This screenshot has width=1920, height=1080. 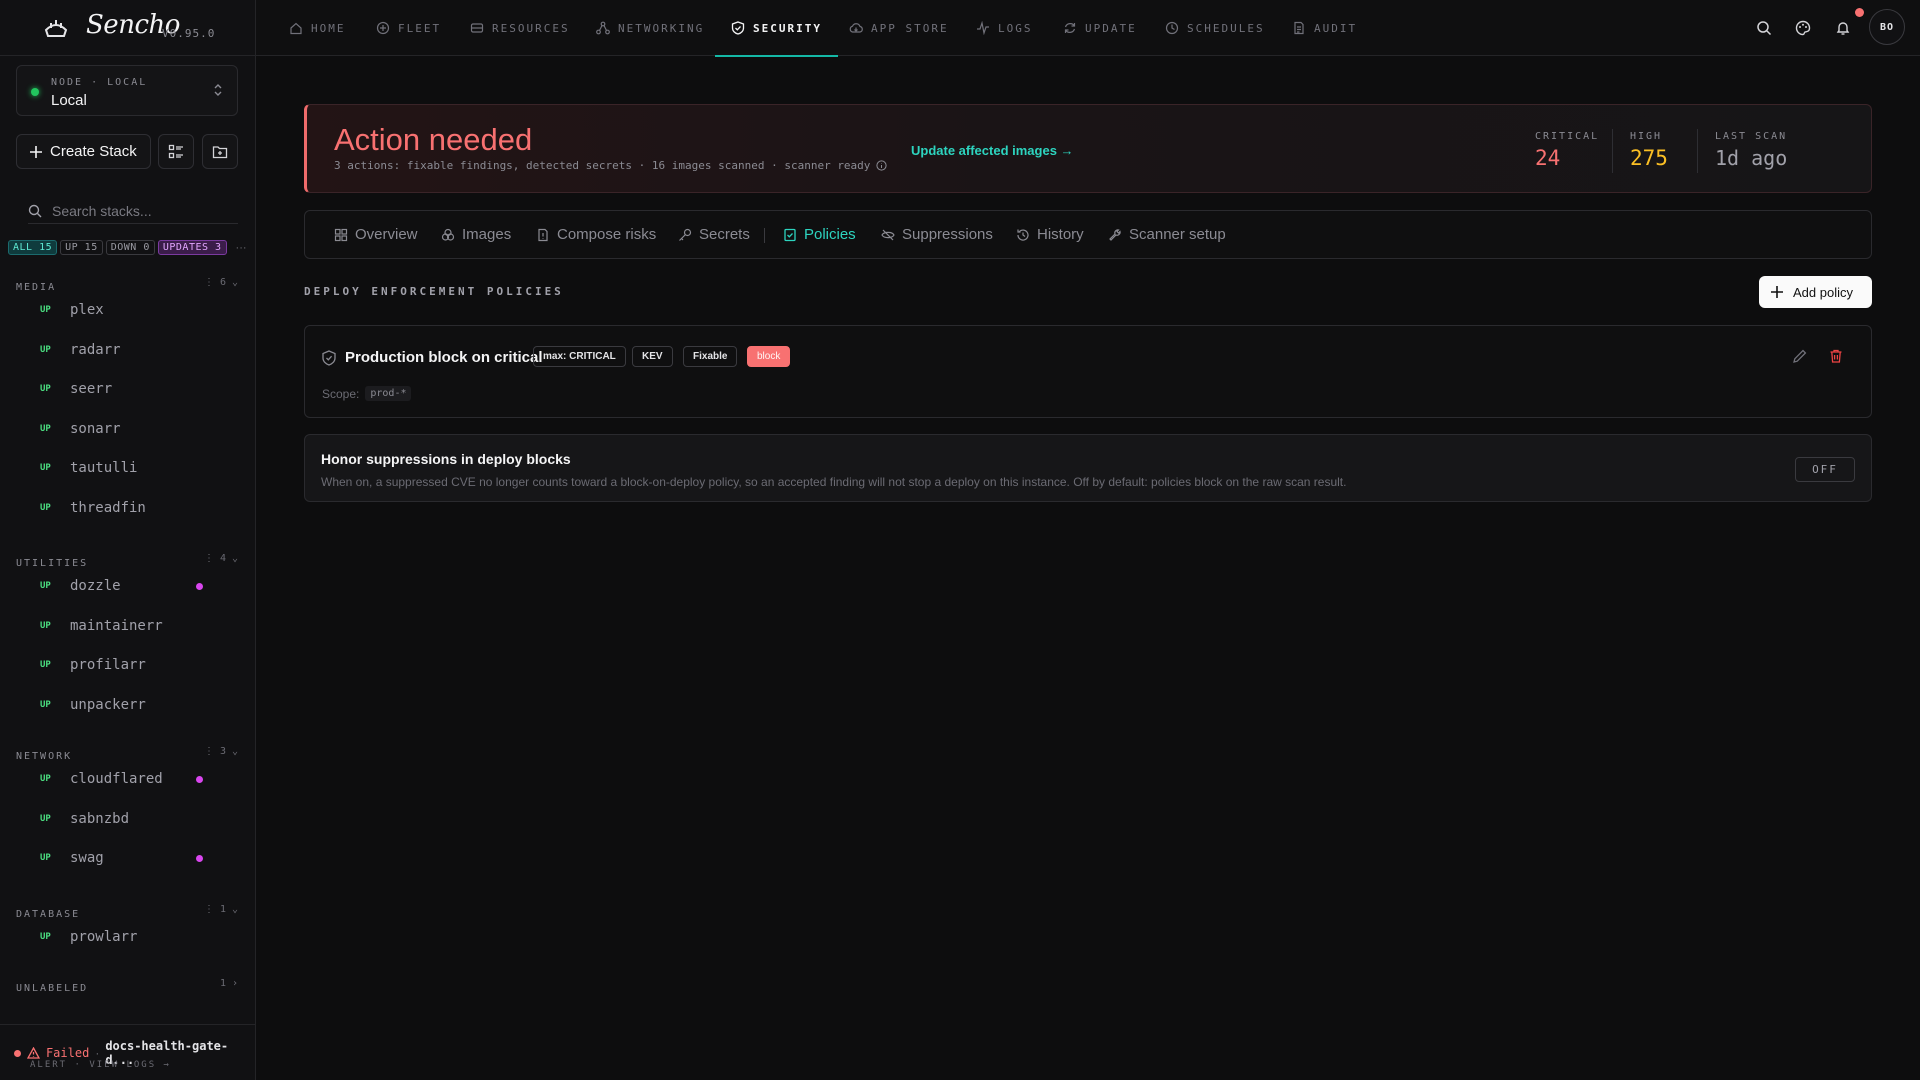 What do you see at coordinates (140, 665) in the screenshot?
I see `stack-item-profilarr: UP profilarr` at bounding box center [140, 665].